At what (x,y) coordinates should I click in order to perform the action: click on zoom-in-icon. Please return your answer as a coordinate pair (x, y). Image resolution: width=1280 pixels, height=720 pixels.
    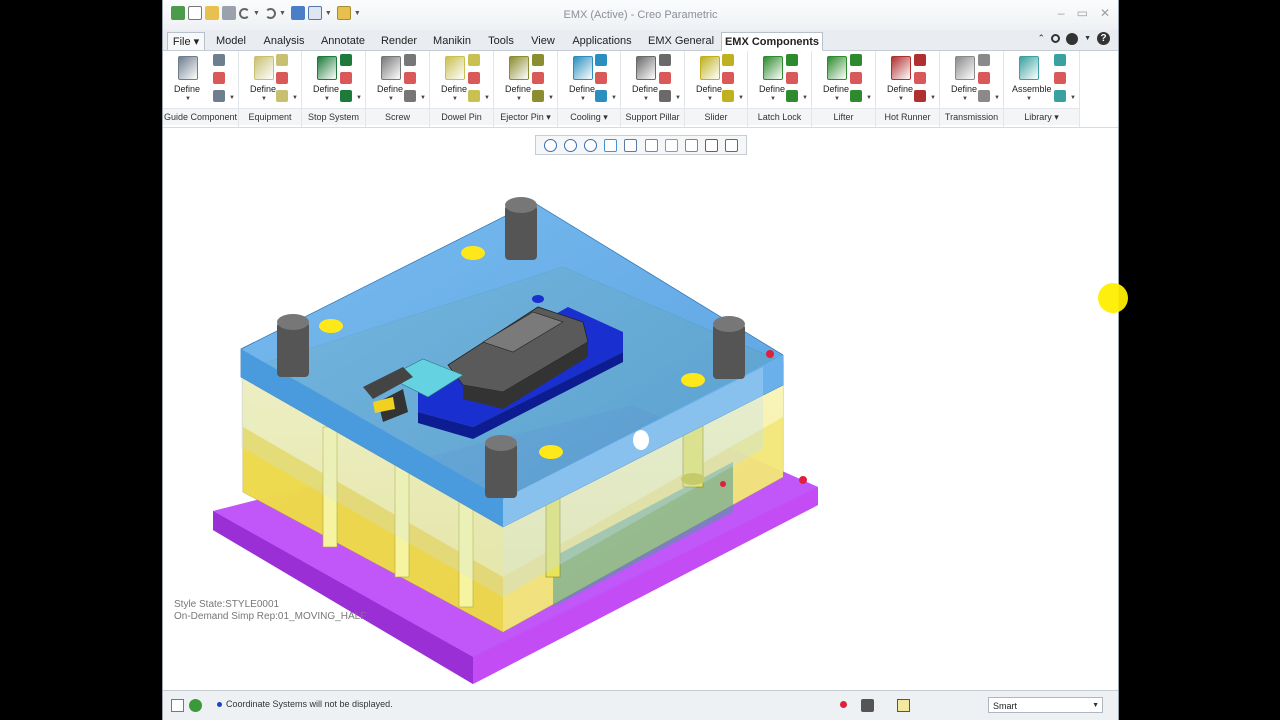
    Looking at the image, I should click on (570, 145).